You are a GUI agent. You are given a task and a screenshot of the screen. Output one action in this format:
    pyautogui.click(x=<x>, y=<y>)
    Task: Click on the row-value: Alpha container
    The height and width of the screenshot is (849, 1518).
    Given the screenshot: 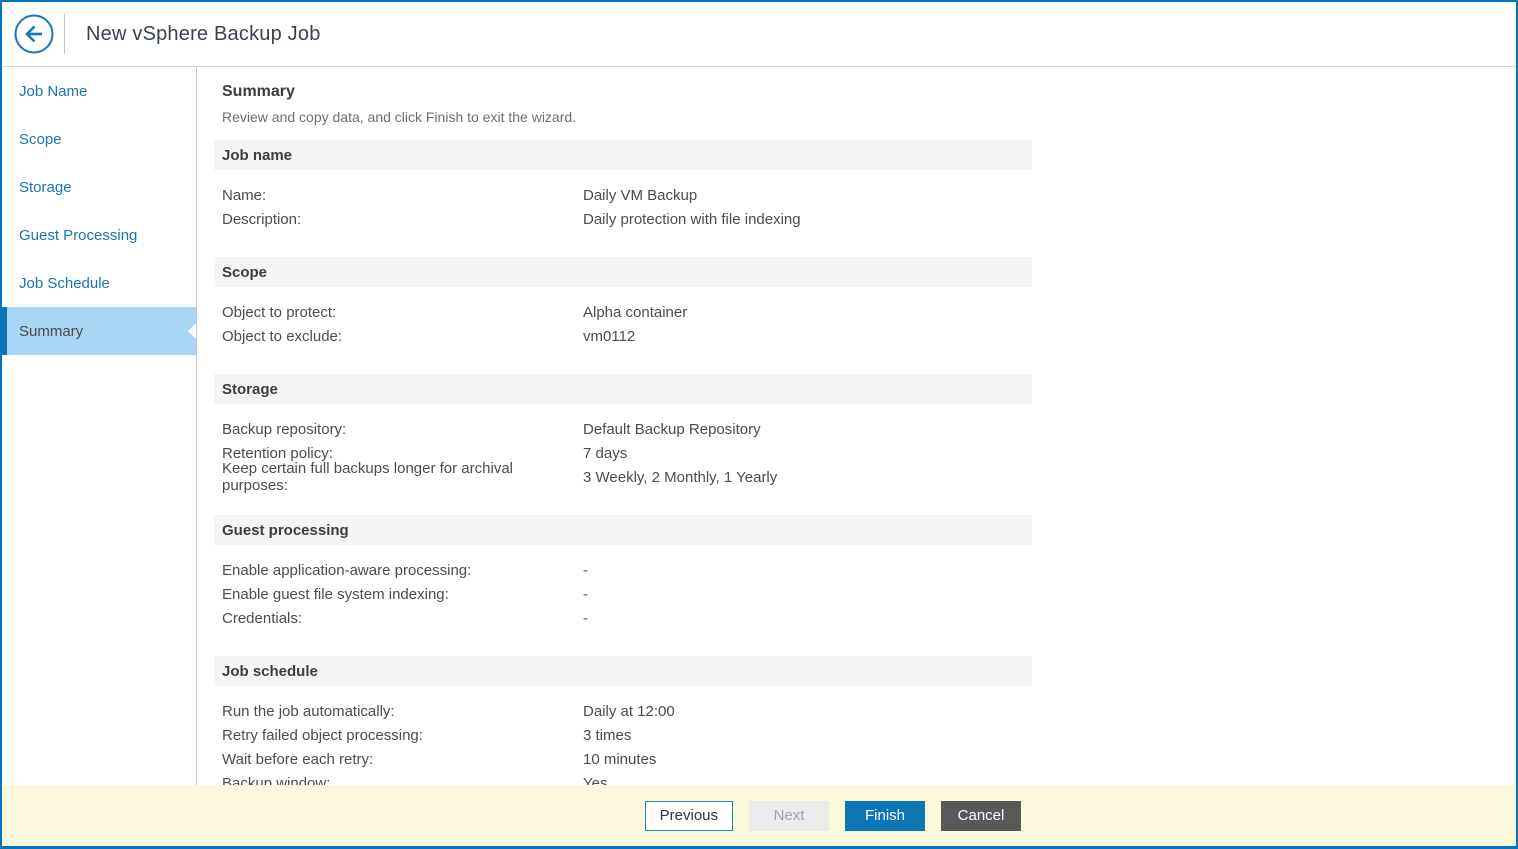 What is the action you would take?
    pyautogui.click(x=635, y=312)
    